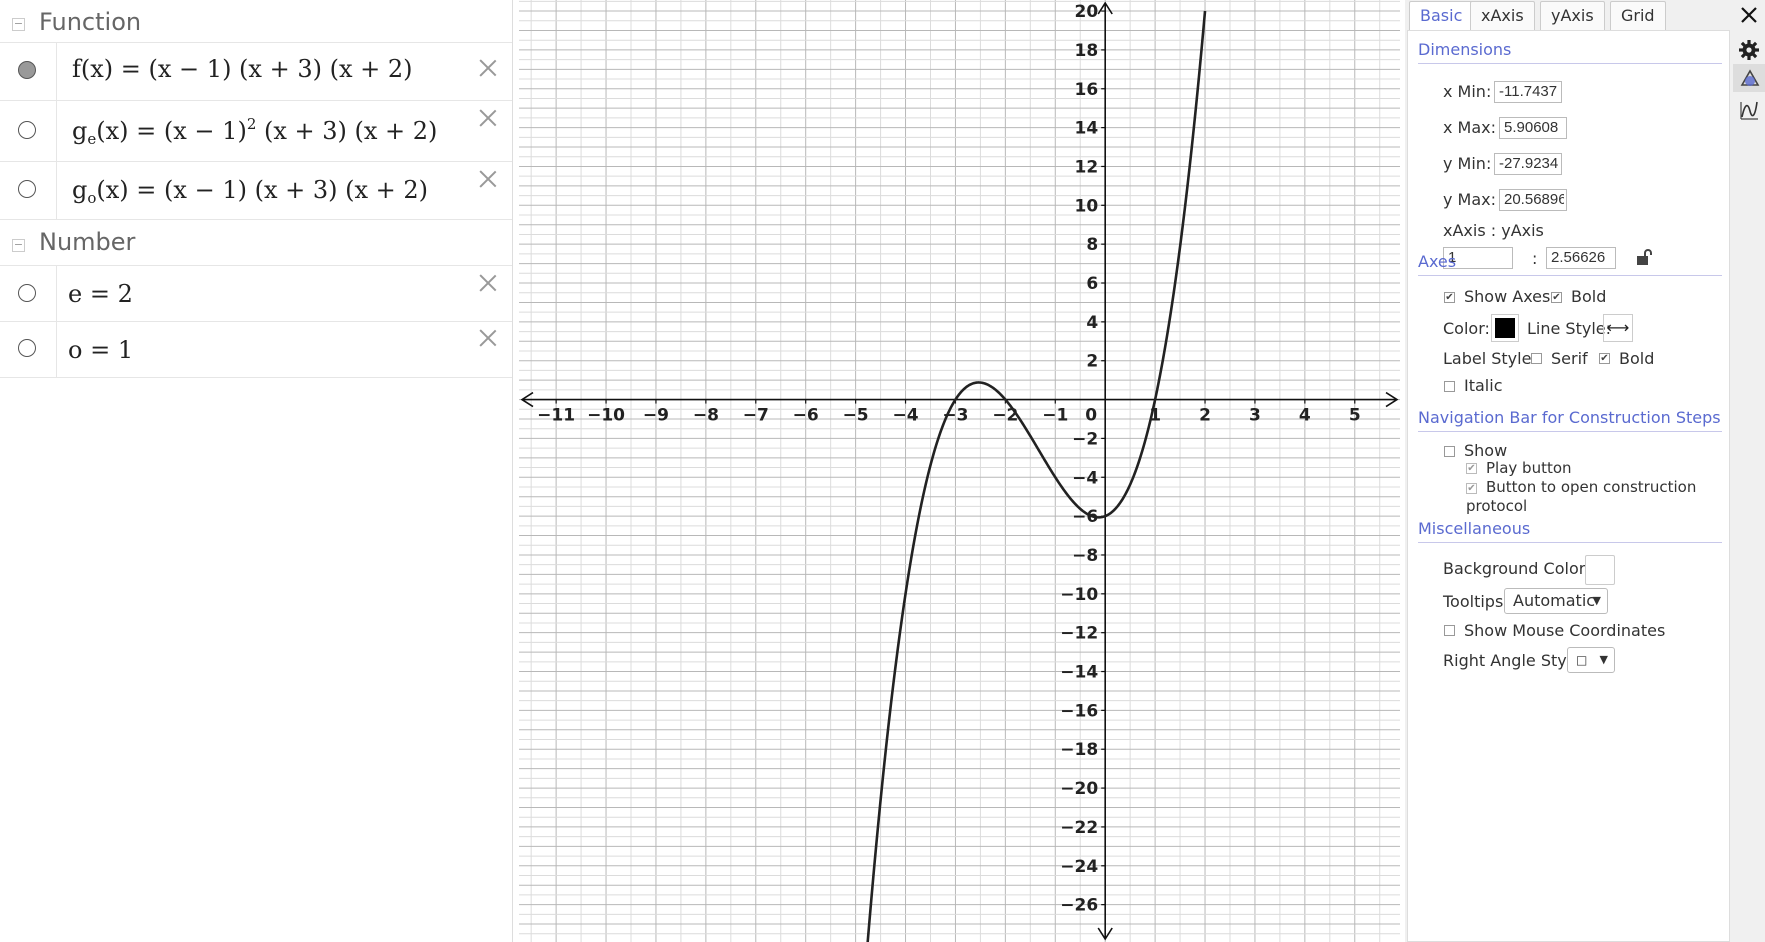 This screenshot has height=942, width=1765. I want to click on x-tick-label: −1, so click(1055, 416).